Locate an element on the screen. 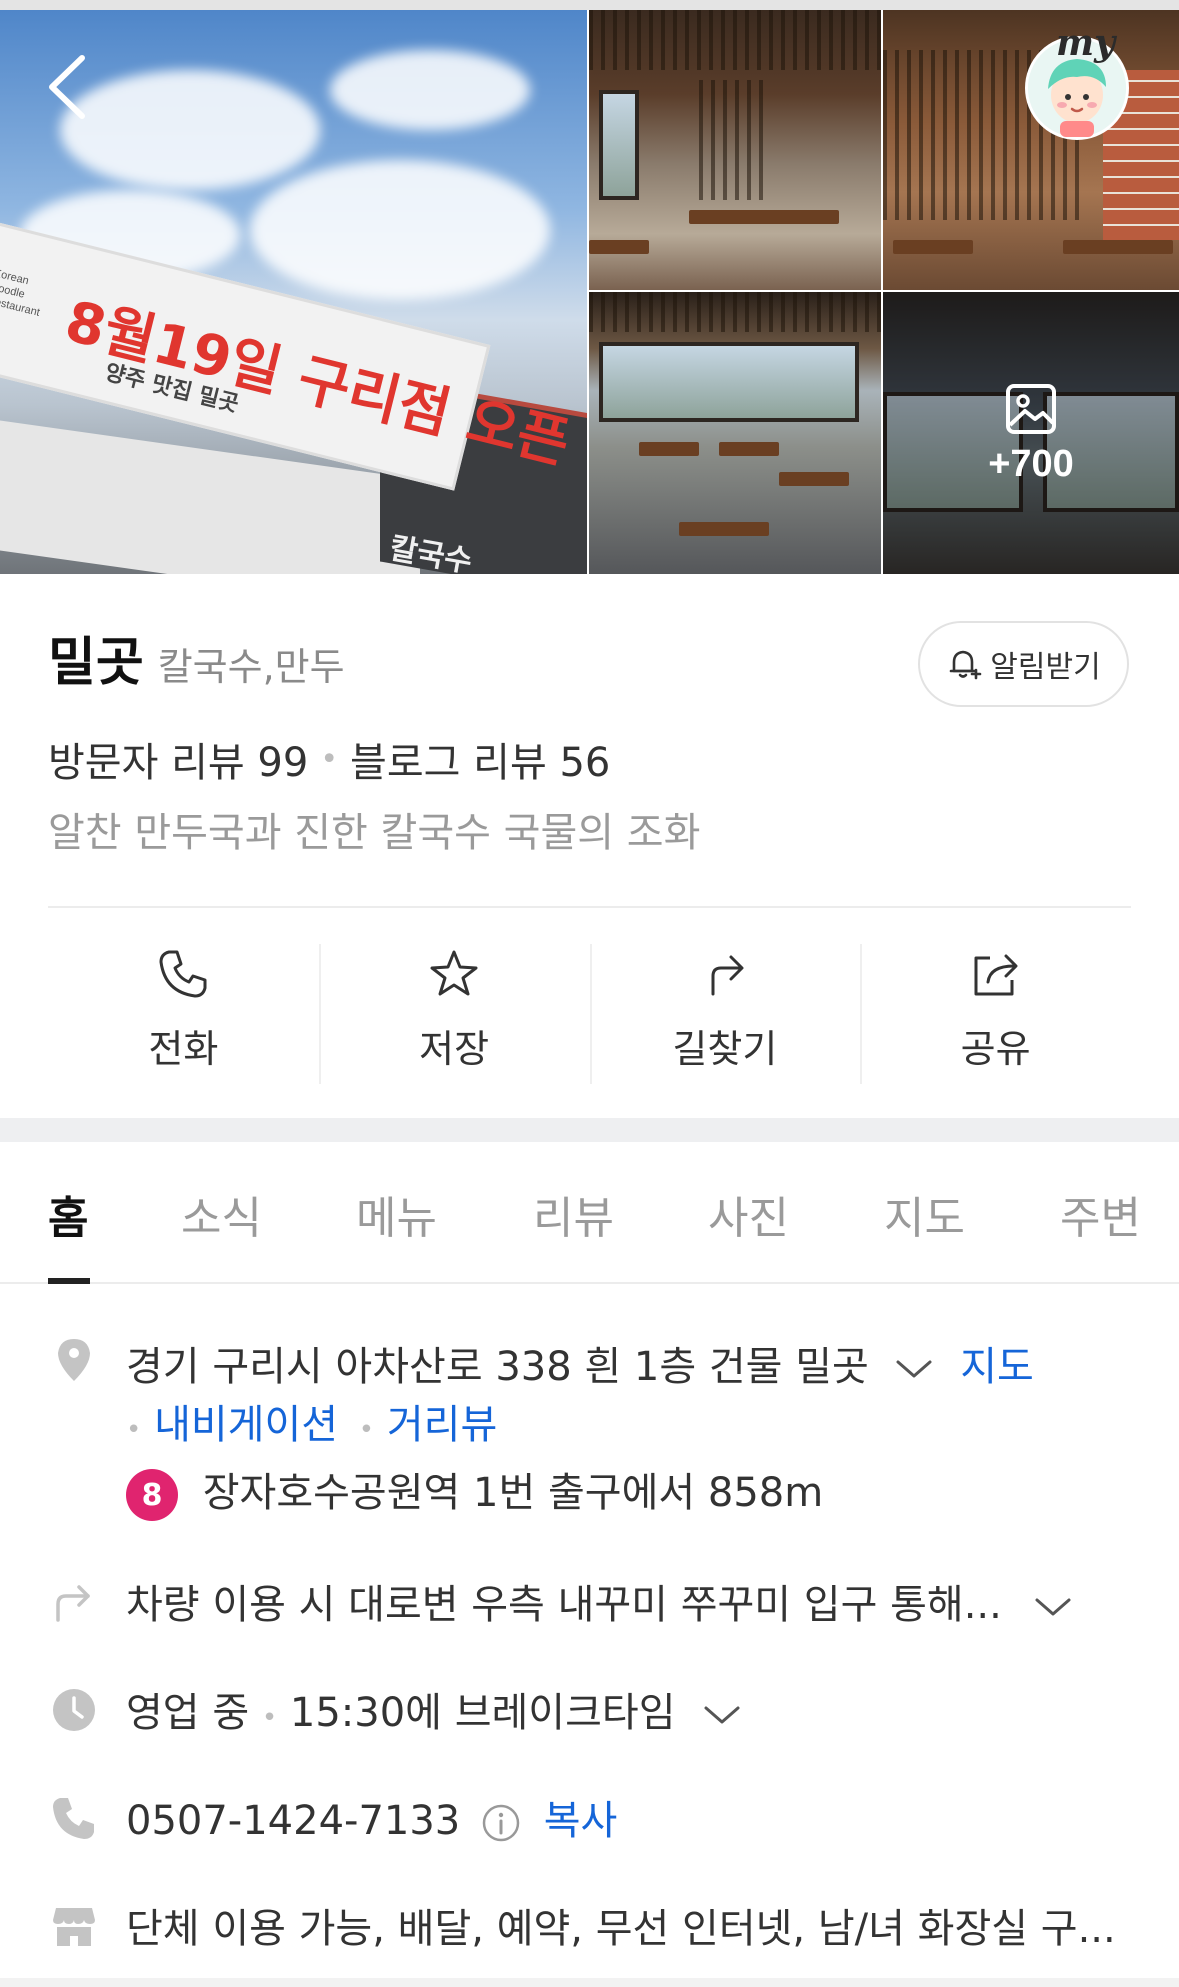 The width and height of the screenshot is (1179, 1987). bell-plus-icon is located at coordinates (965, 665).